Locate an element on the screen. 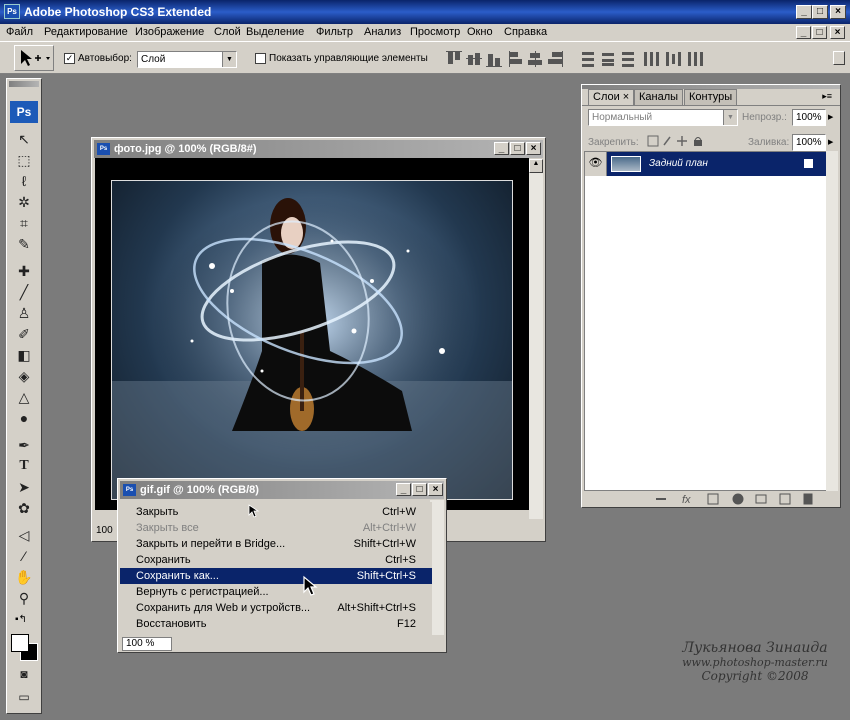 The image size is (850, 720). menu-item-revert: Восстановить F12 is located at coordinates (276, 624).